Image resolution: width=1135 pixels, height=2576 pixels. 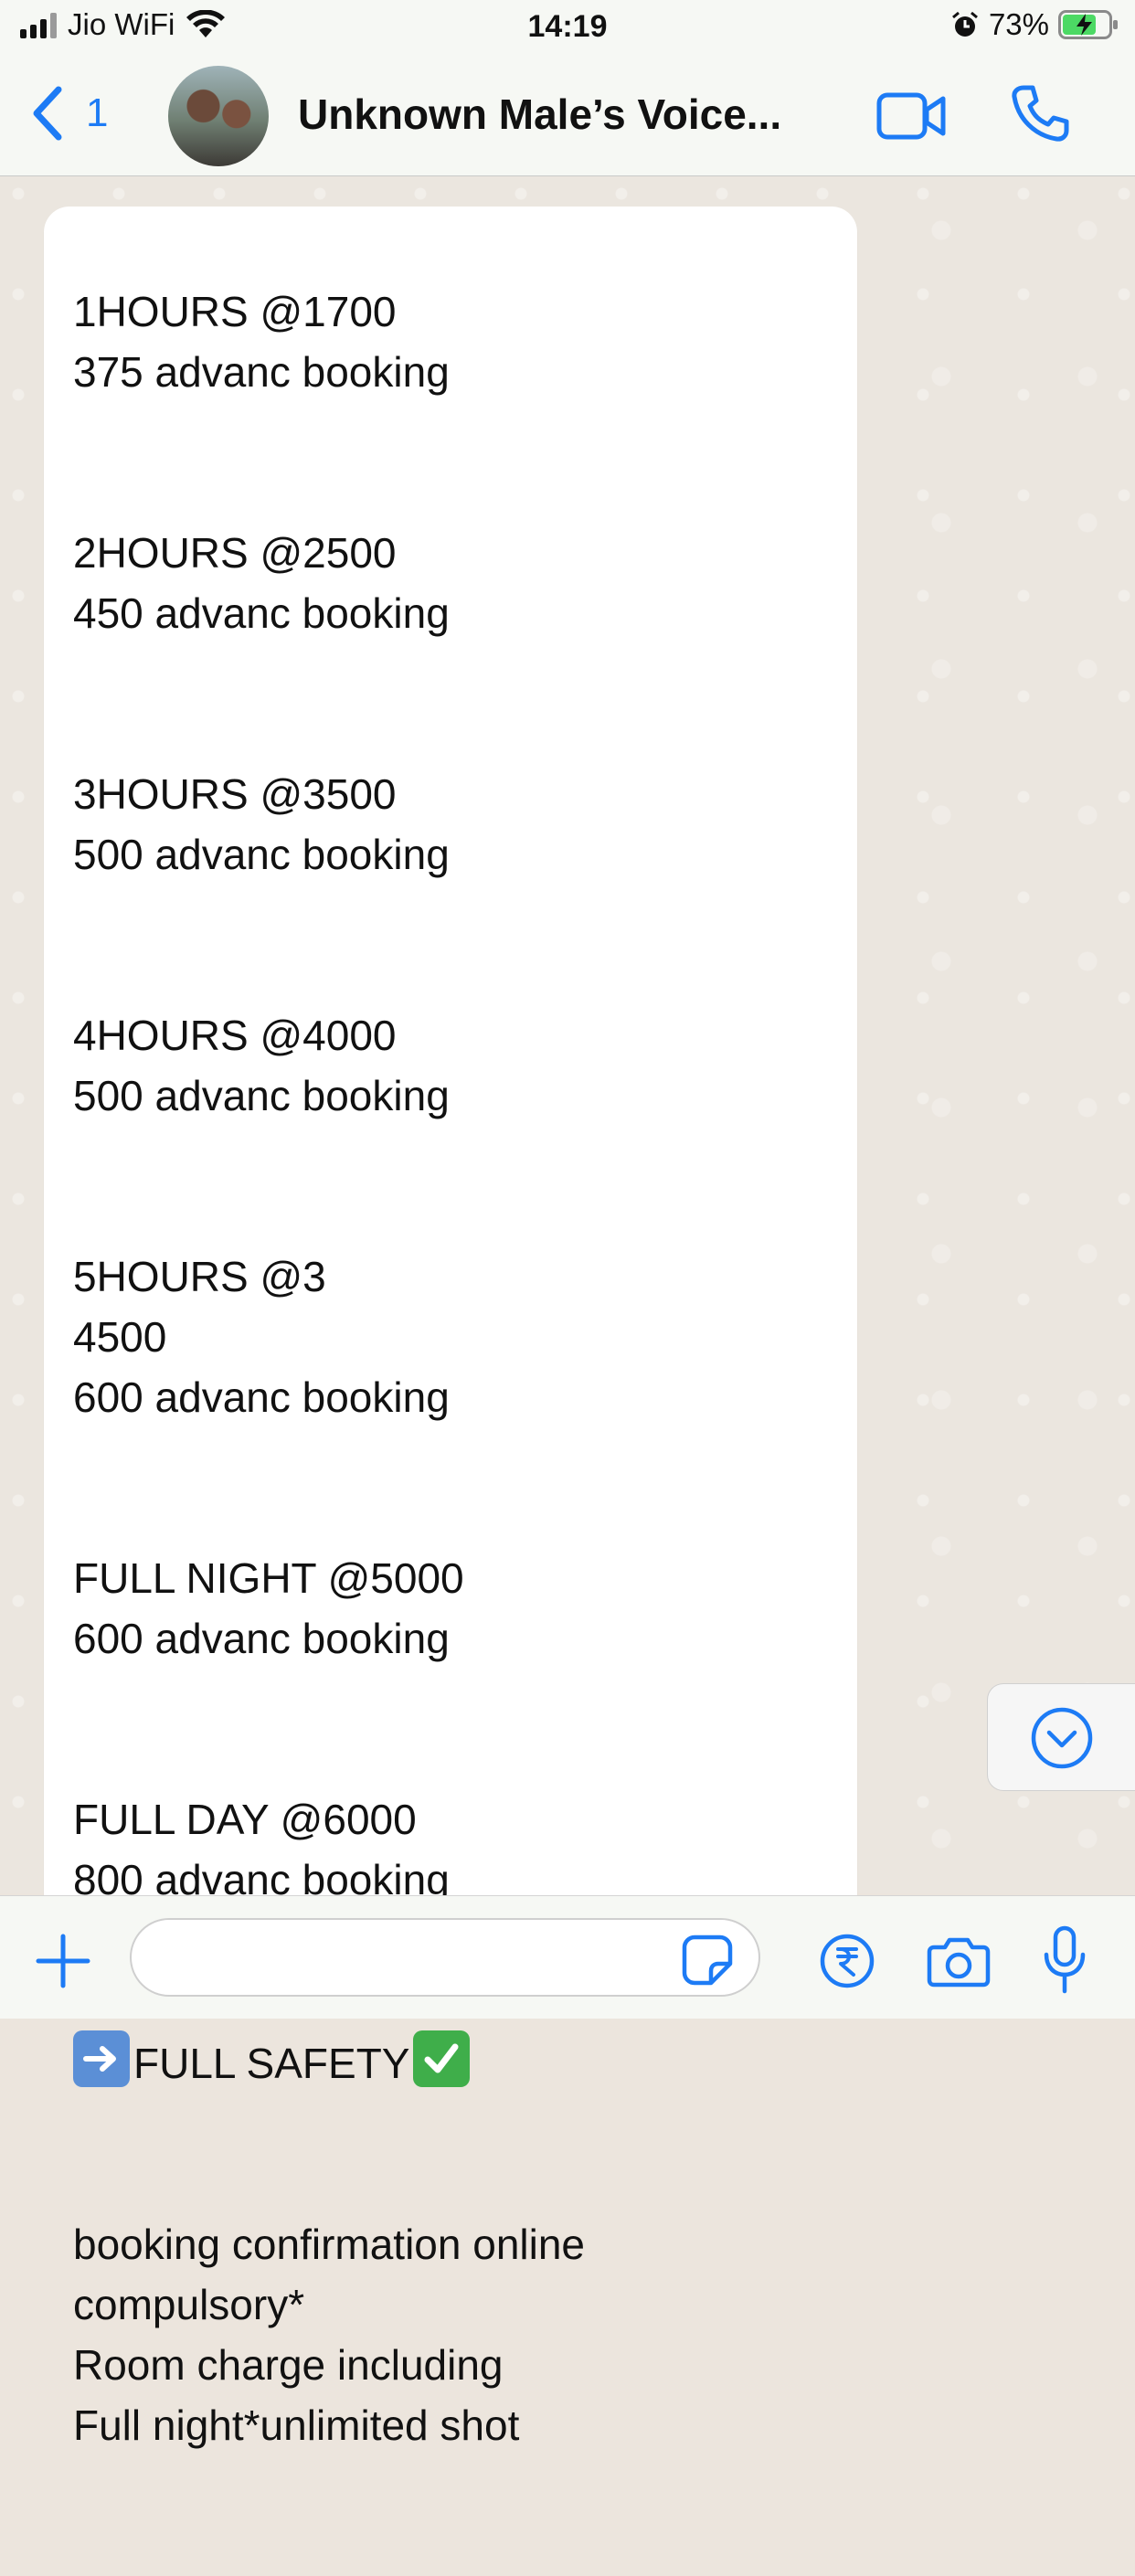 I want to click on battery-percent: 73%, so click(x=1018, y=24).